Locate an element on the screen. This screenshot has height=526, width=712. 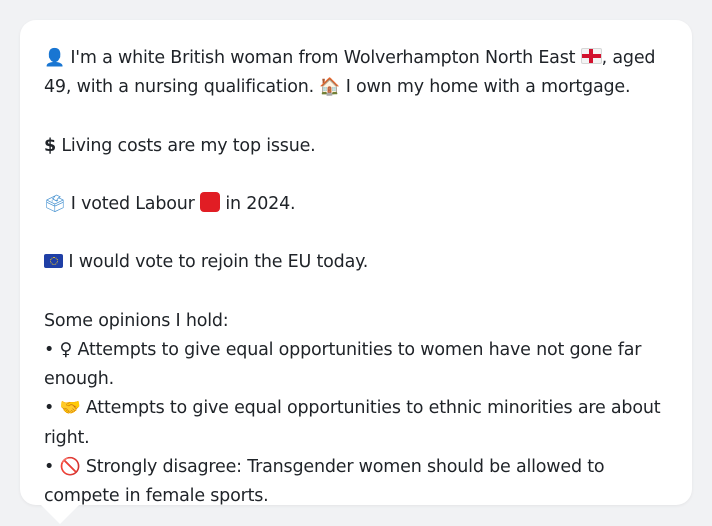
bubble-tail is located at coordinates (60, 514).